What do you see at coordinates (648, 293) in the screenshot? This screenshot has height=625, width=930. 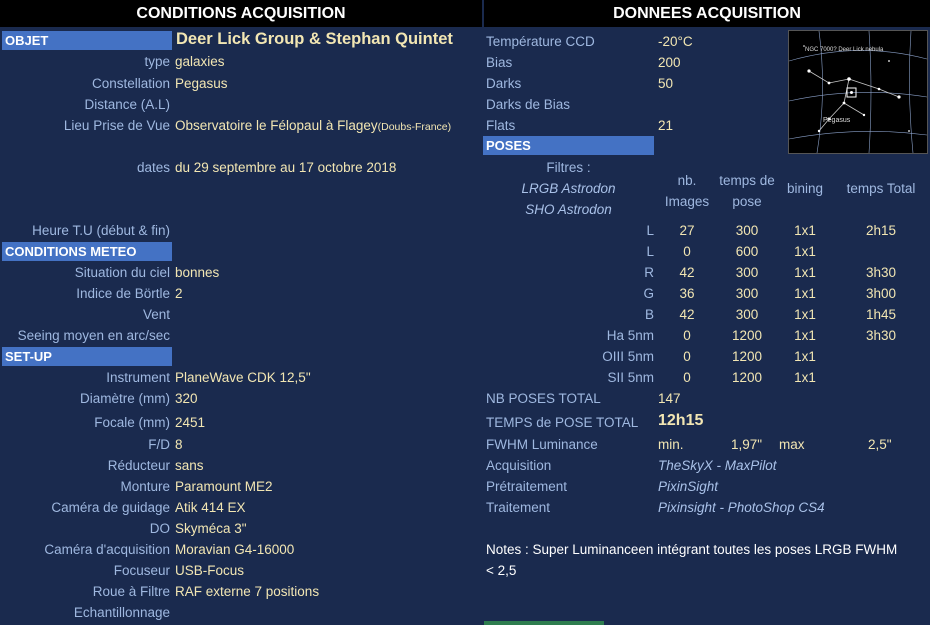 I see `pose-filter: G` at bounding box center [648, 293].